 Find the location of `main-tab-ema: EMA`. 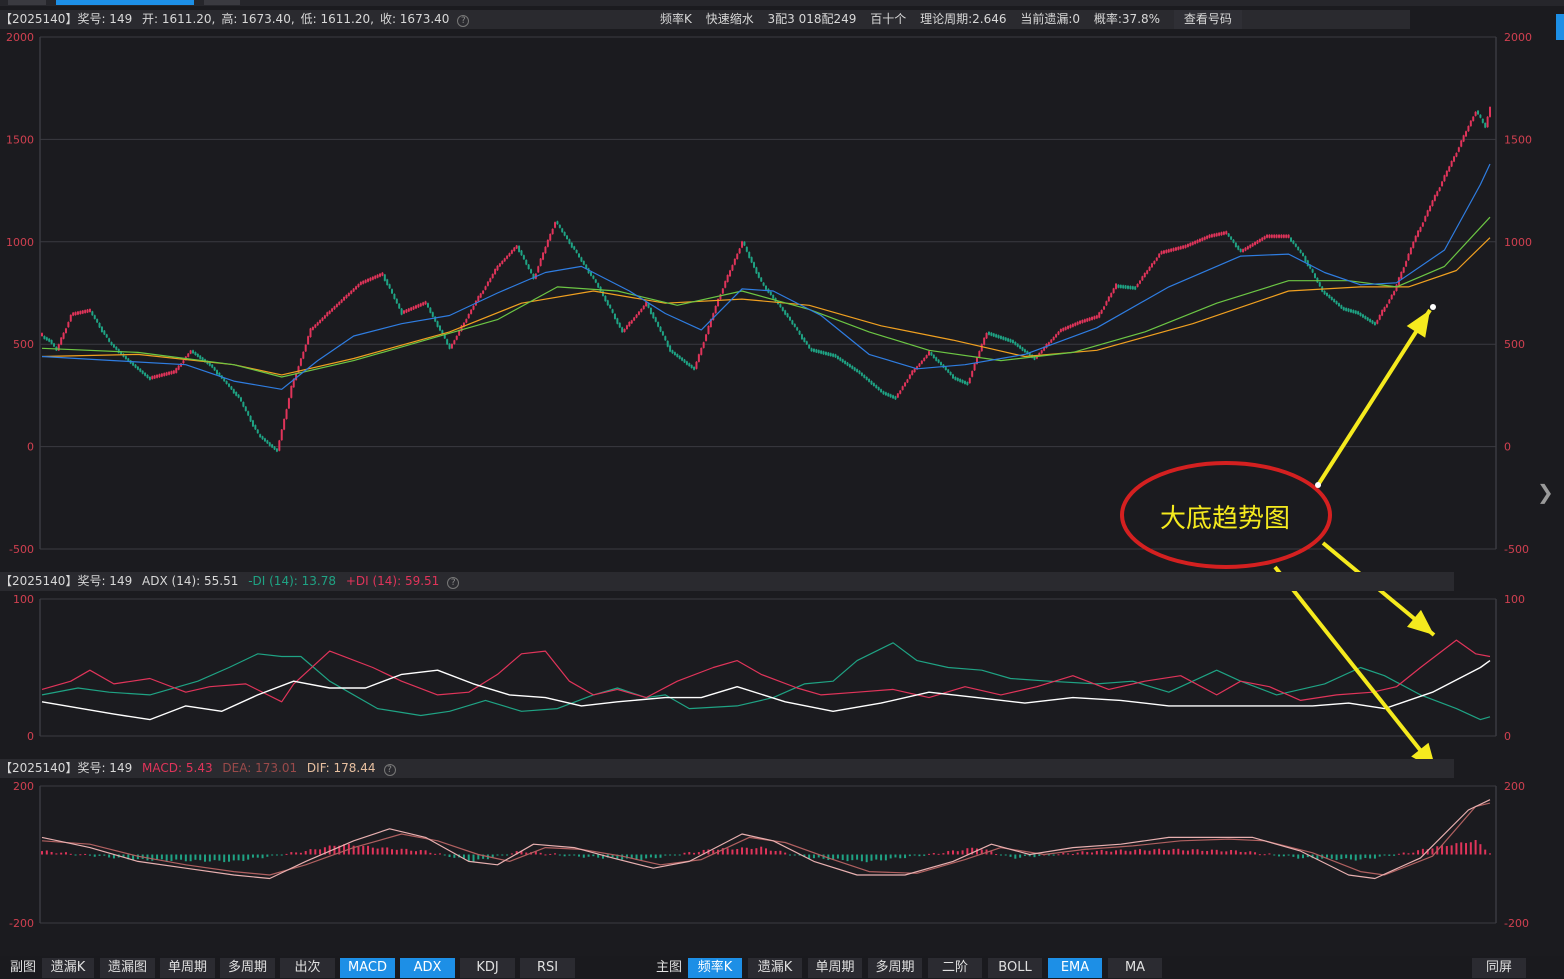

main-tab-ema: EMA is located at coordinates (1075, 968).